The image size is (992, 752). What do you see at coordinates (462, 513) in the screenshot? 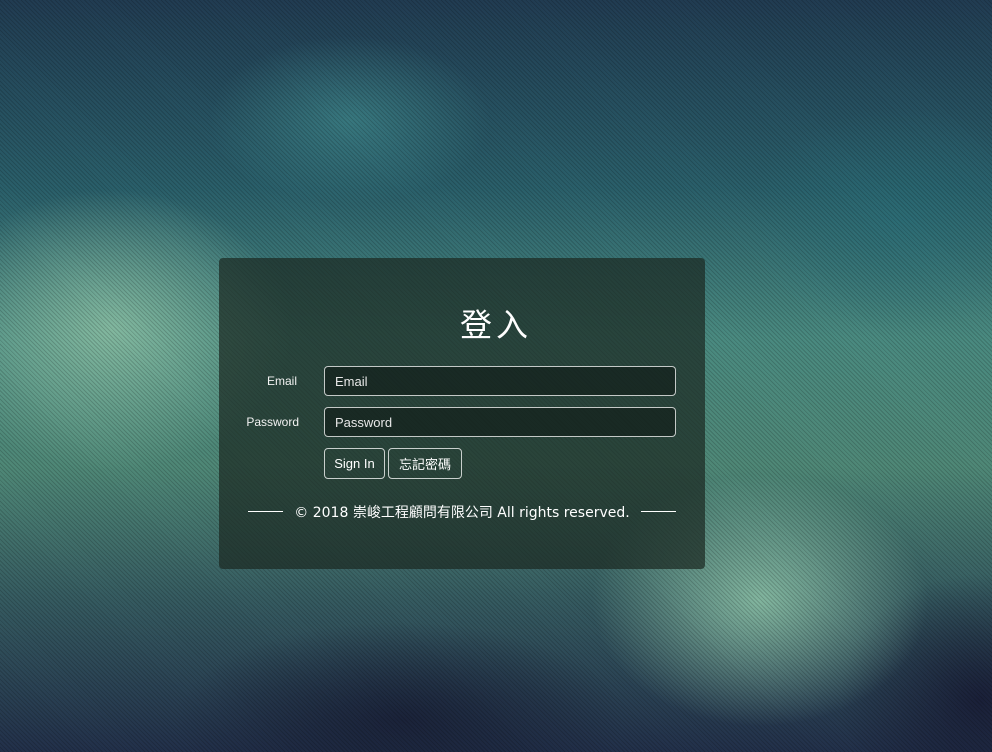
I see `copyright-text: © 2018 崇峻工程顧問有限公司 All rights reserved.` at bounding box center [462, 513].